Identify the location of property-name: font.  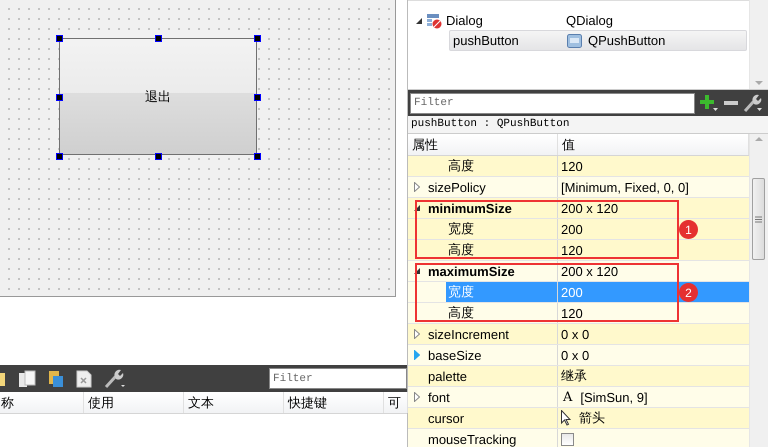
(491, 397).